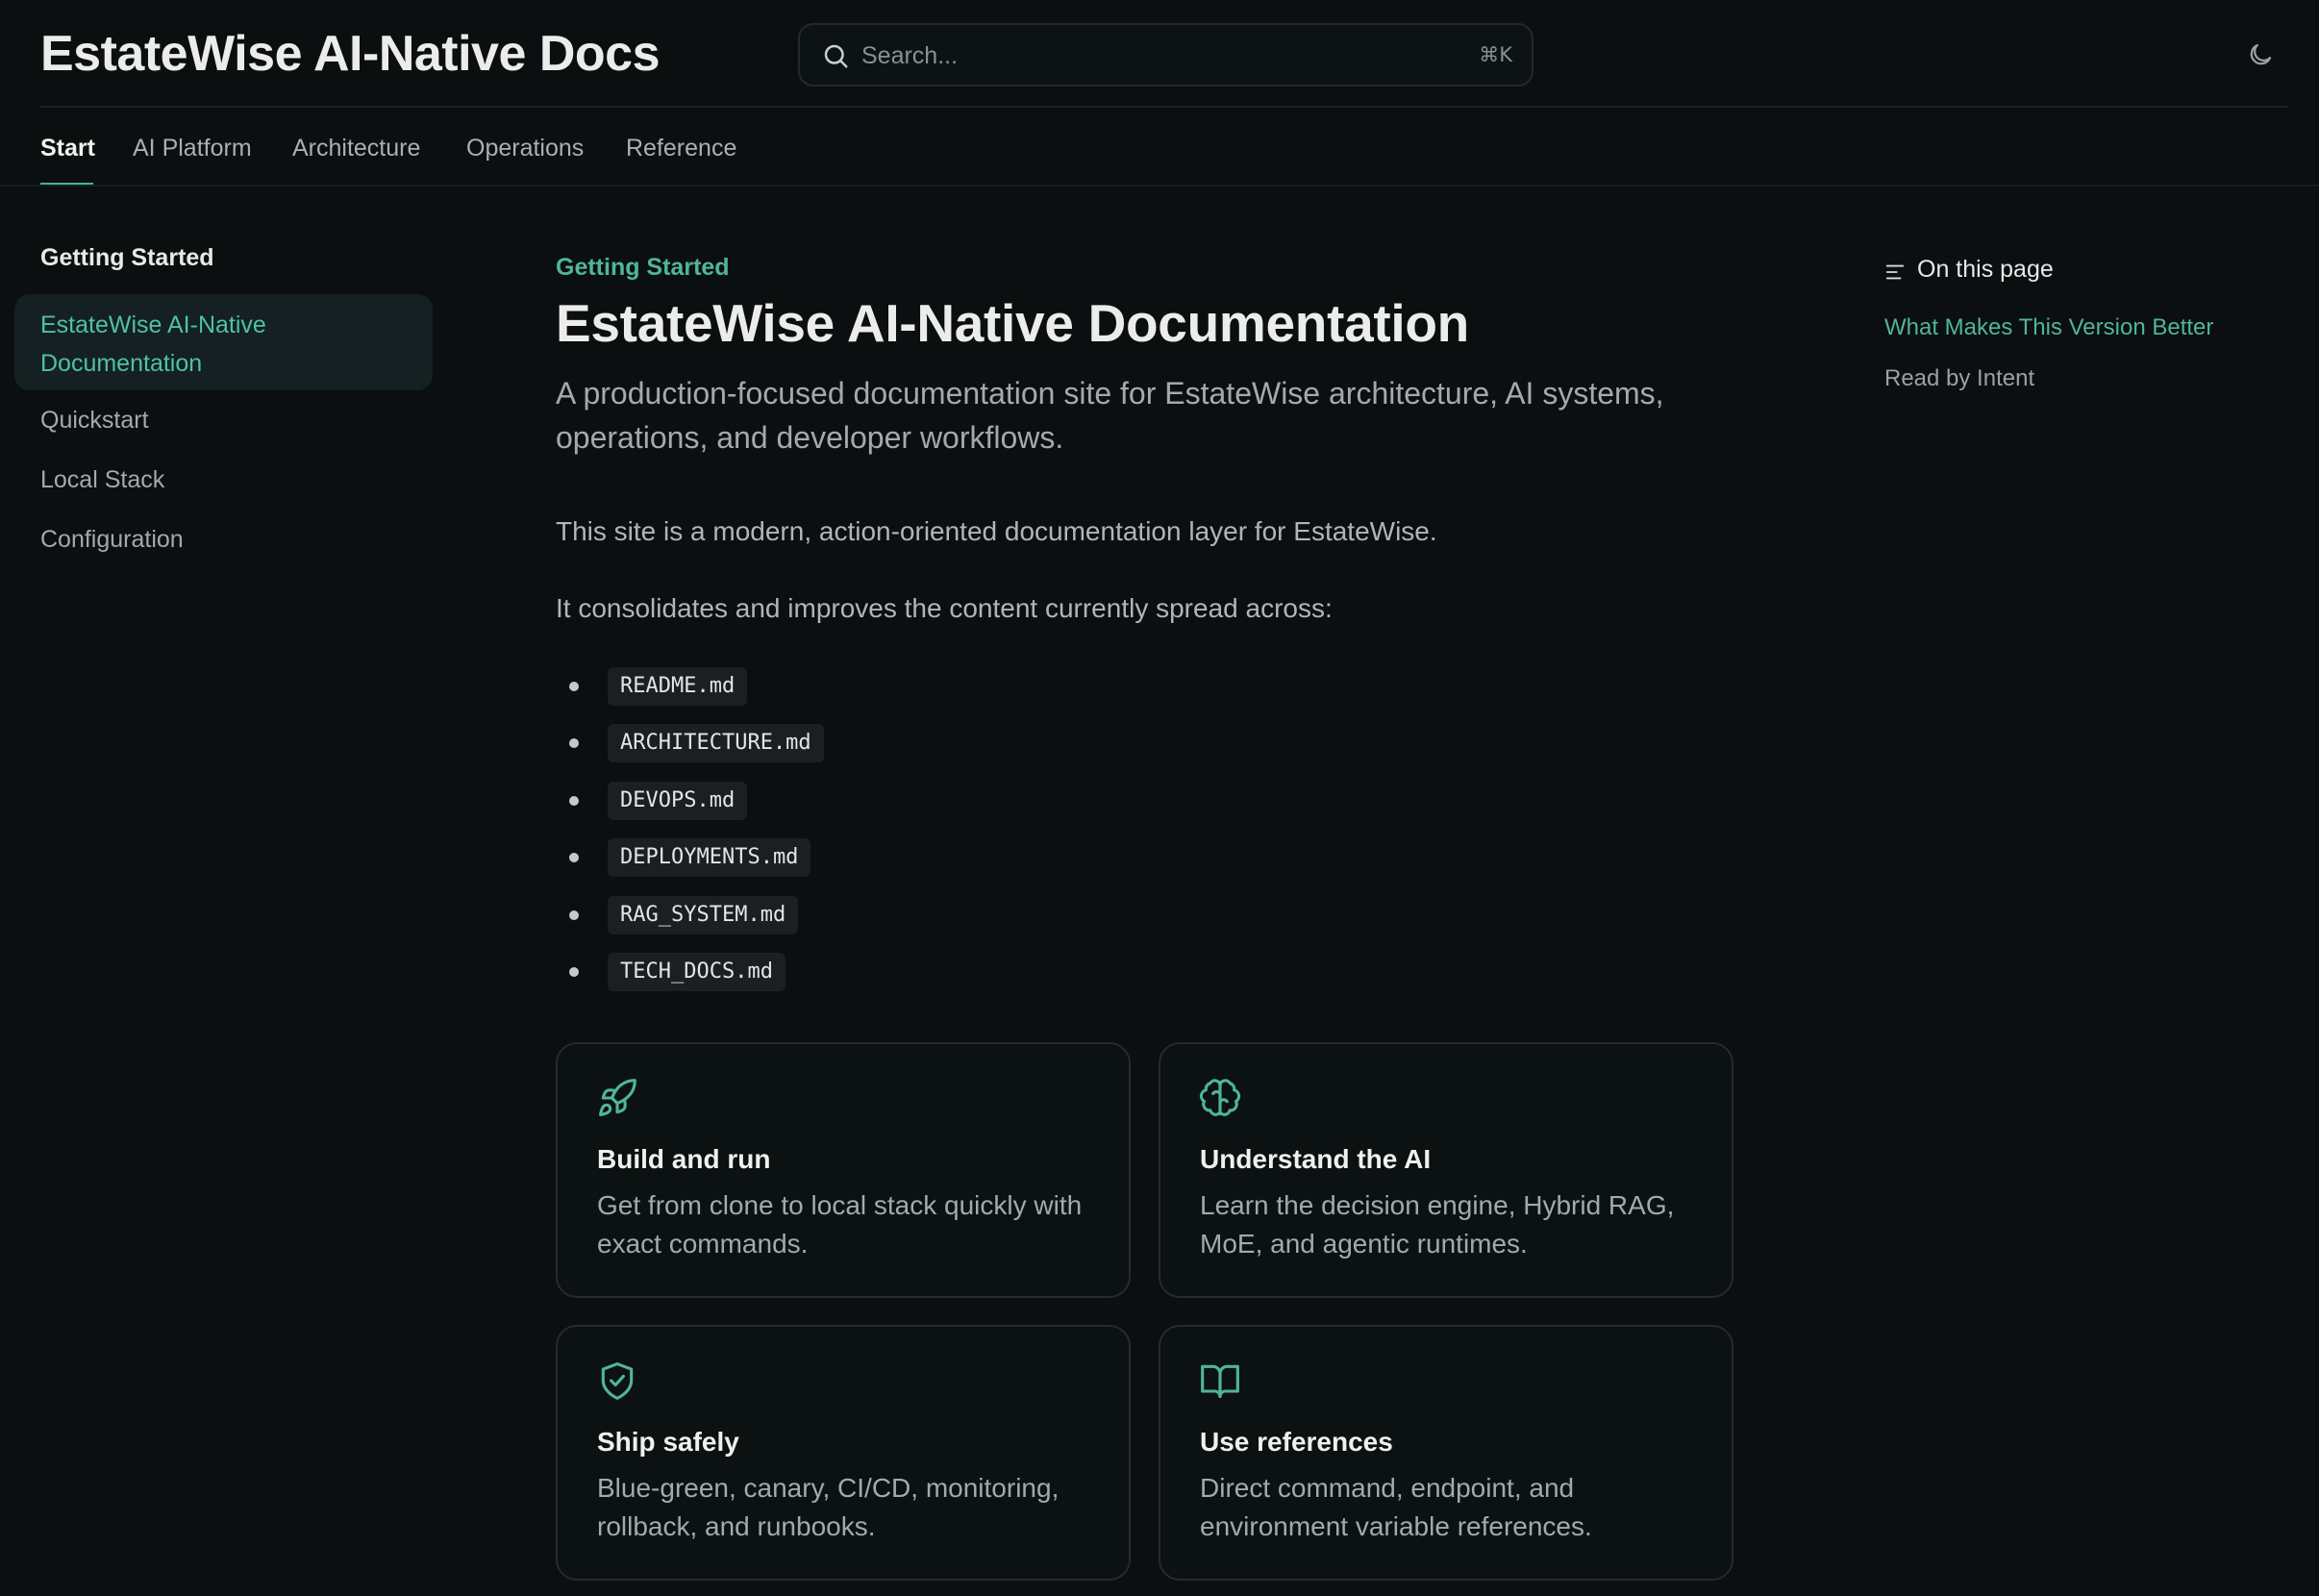 The height and width of the screenshot is (1596, 2319). What do you see at coordinates (102, 480) in the screenshot?
I see `sidebar-item-local-stack: Local Stack` at bounding box center [102, 480].